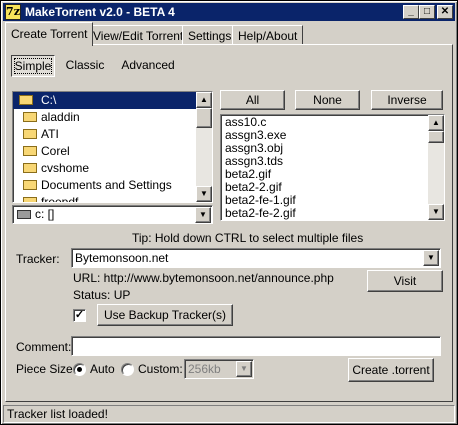  What do you see at coordinates (327, 100) in the screenshot?
I see `select-none-button: None` at bounding box center [327, 100].